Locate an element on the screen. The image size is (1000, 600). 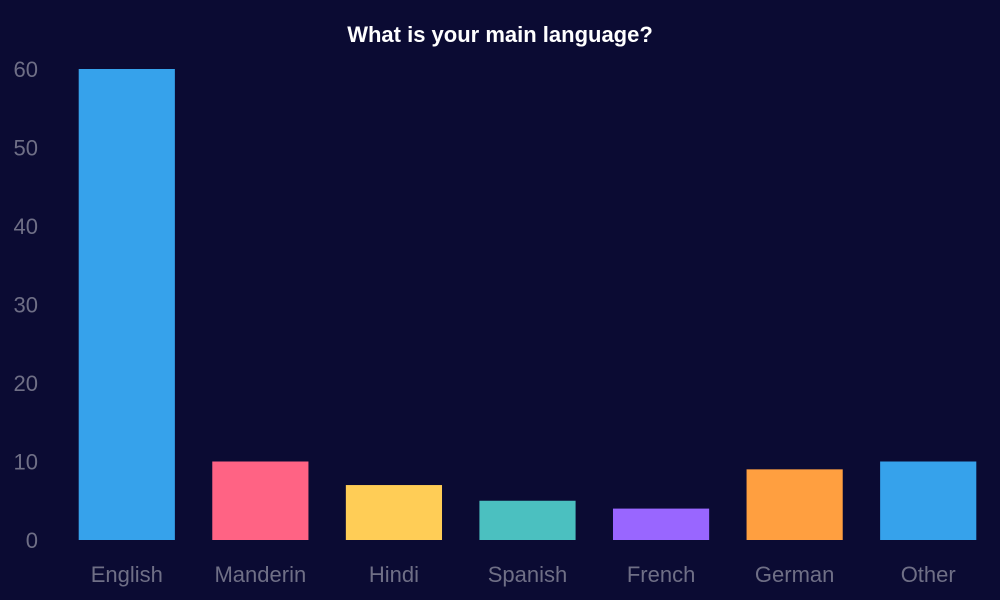
y-tick-label: 20 is located at coordinates (26, 383).